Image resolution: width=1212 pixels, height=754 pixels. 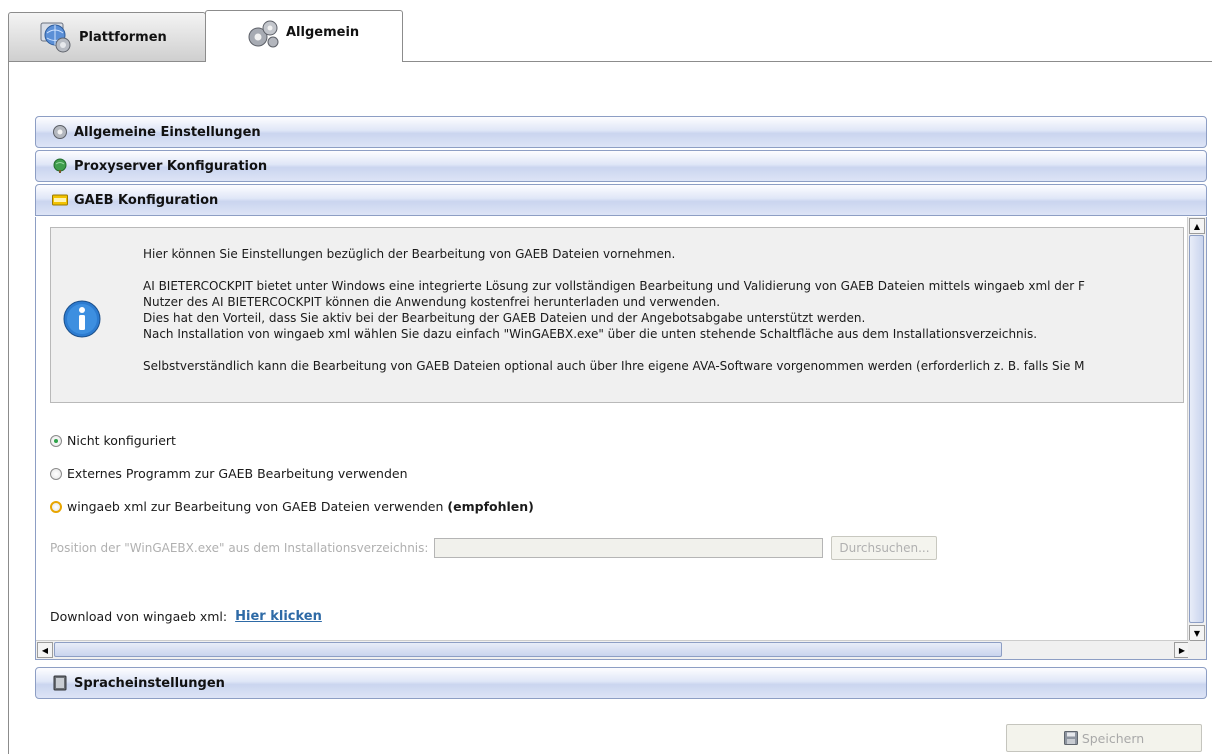 I want to click on accordion-allgemeine-einstellungen: Allgemeine Einstellungen, so click(x=621, y=132).